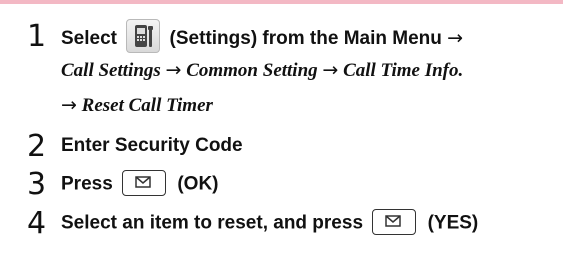 The height and width of the screenshot is (265, 563). I want to click on step-number: 3, so click(37, 184).